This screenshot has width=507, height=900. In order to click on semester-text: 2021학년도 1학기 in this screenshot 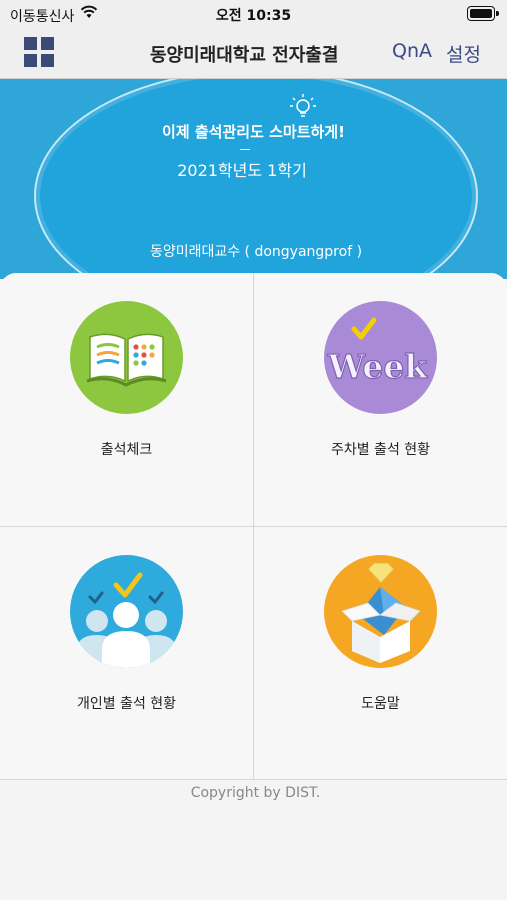, I will do `click(242, 170)`.